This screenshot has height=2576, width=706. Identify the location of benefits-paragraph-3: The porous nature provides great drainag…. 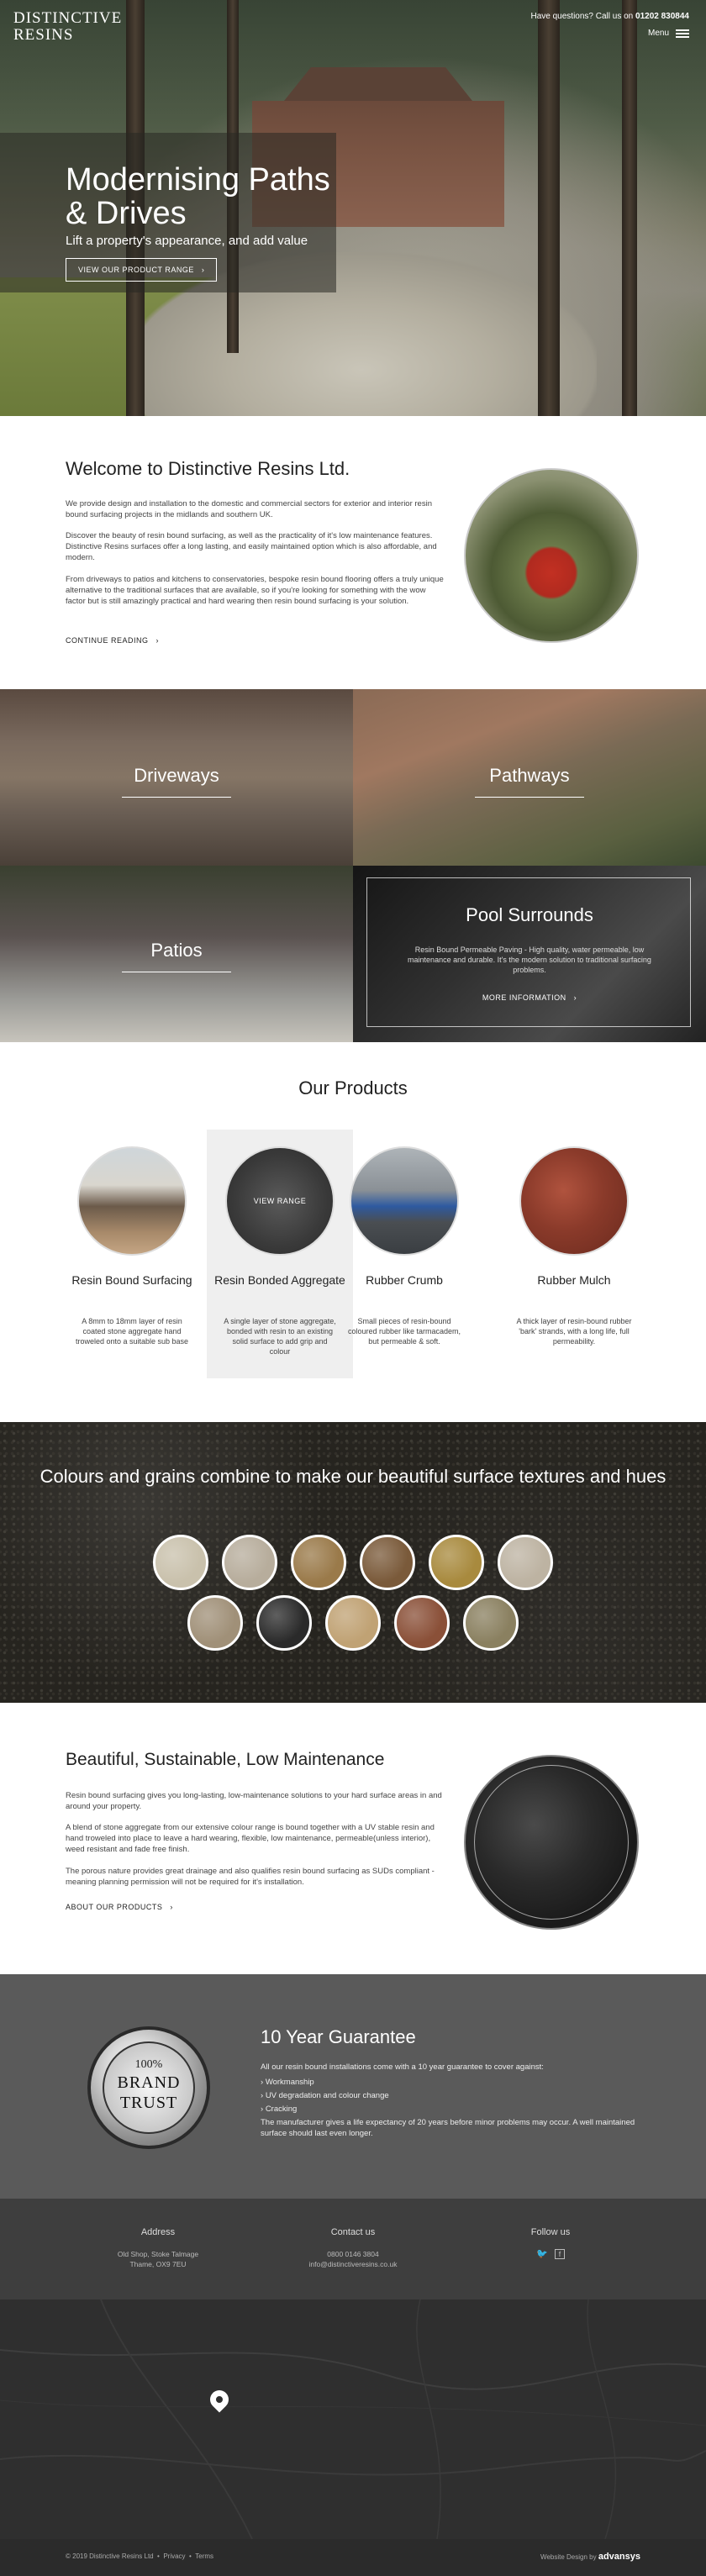
(250, 1877).